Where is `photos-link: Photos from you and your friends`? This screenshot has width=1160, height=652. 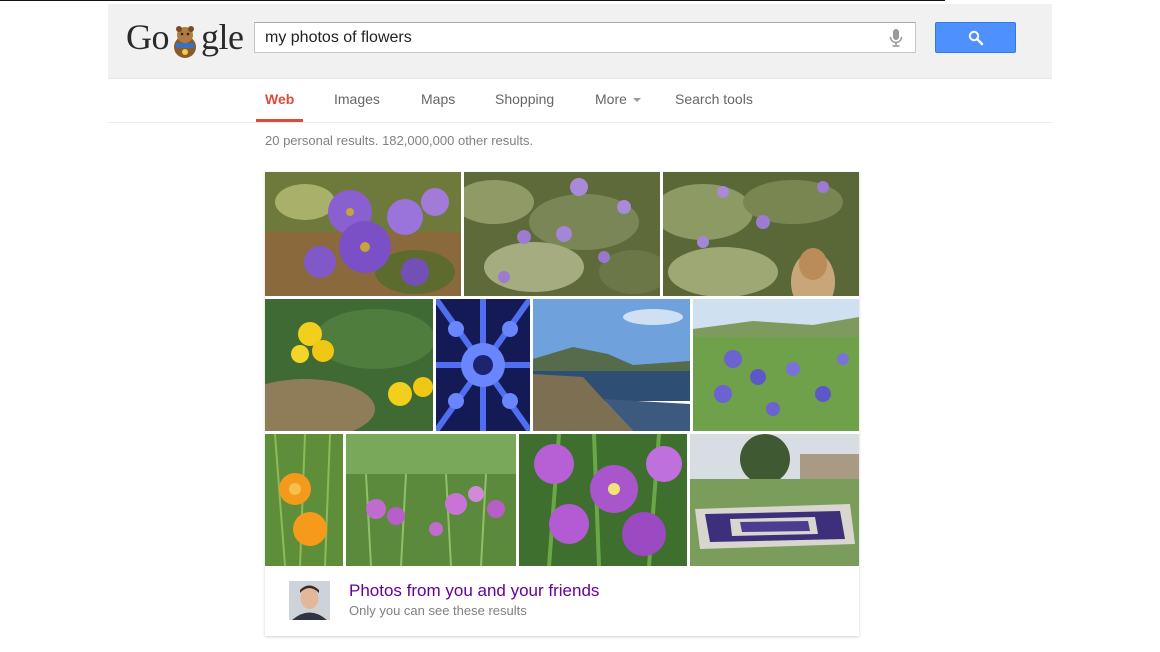 photos-link: Photos from you and your friends is located at coordinates (474, 591).